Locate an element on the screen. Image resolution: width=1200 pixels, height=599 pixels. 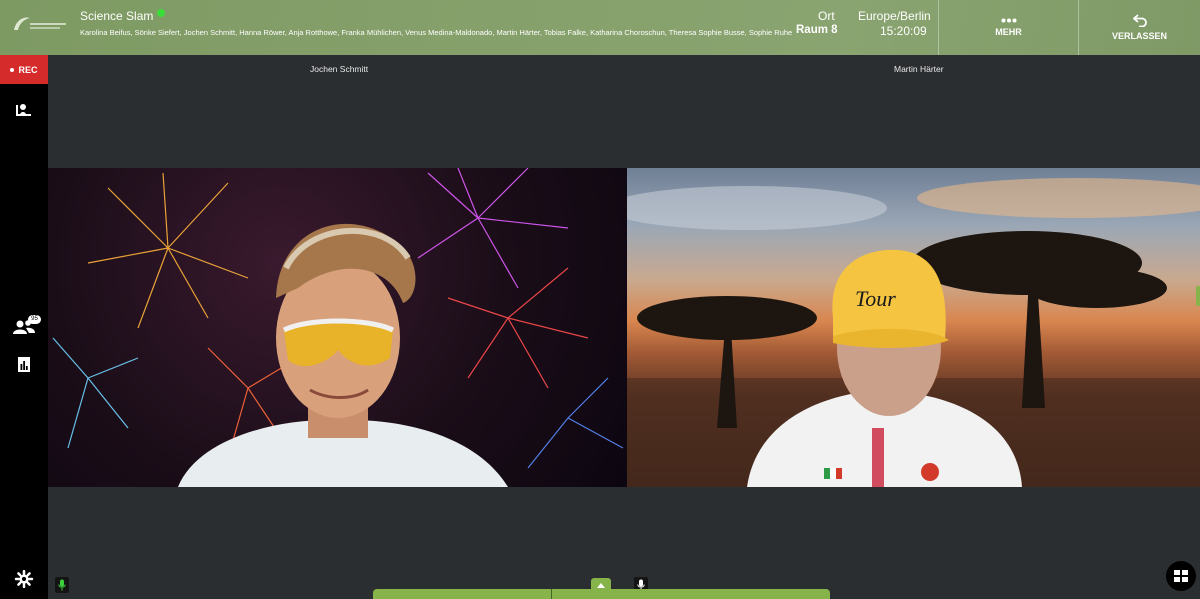
participant-count-badge: 95 is located at coordinates (34, 319).